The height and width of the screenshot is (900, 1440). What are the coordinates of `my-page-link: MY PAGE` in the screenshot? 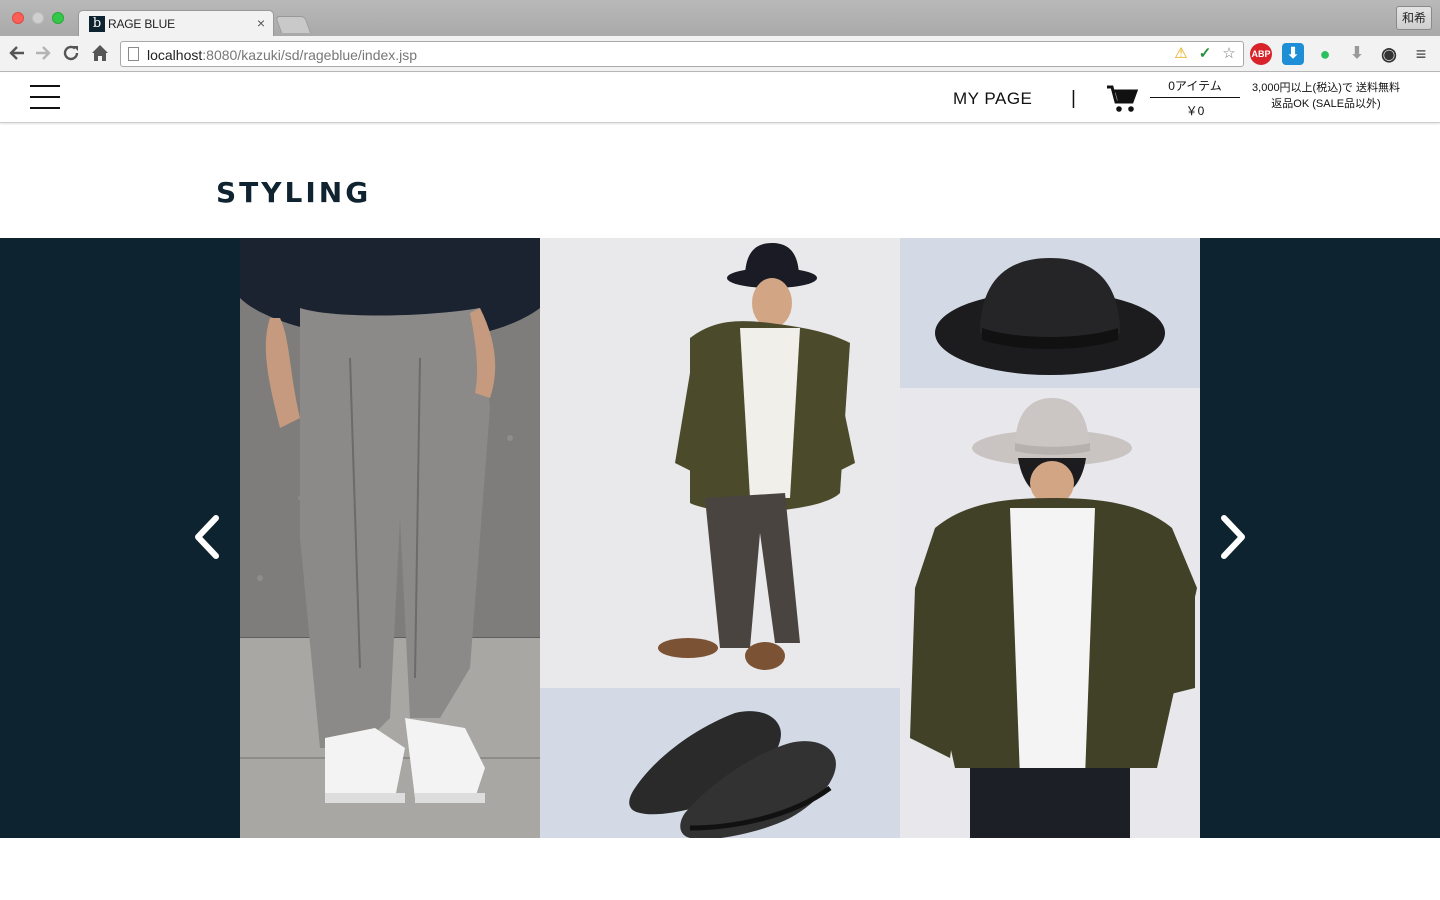 It's located at (992, 99).